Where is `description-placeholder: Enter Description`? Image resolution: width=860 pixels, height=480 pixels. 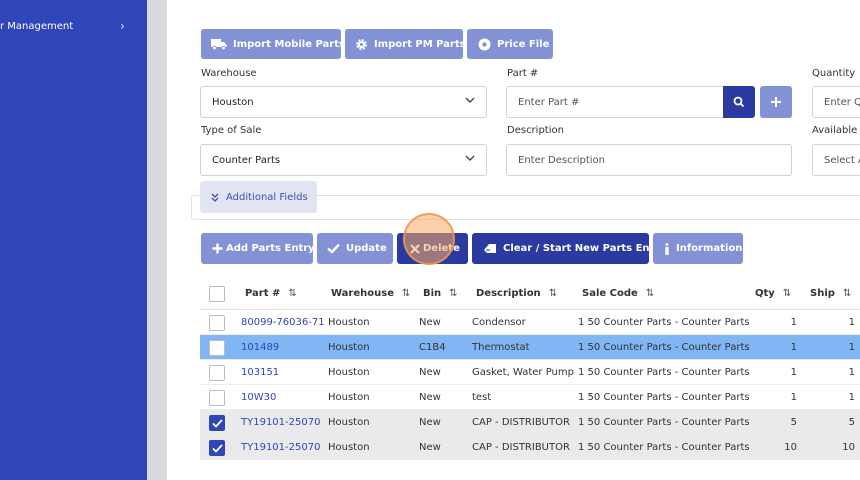
description-placeholder: Enter Description is located at coordinates (561, 160).